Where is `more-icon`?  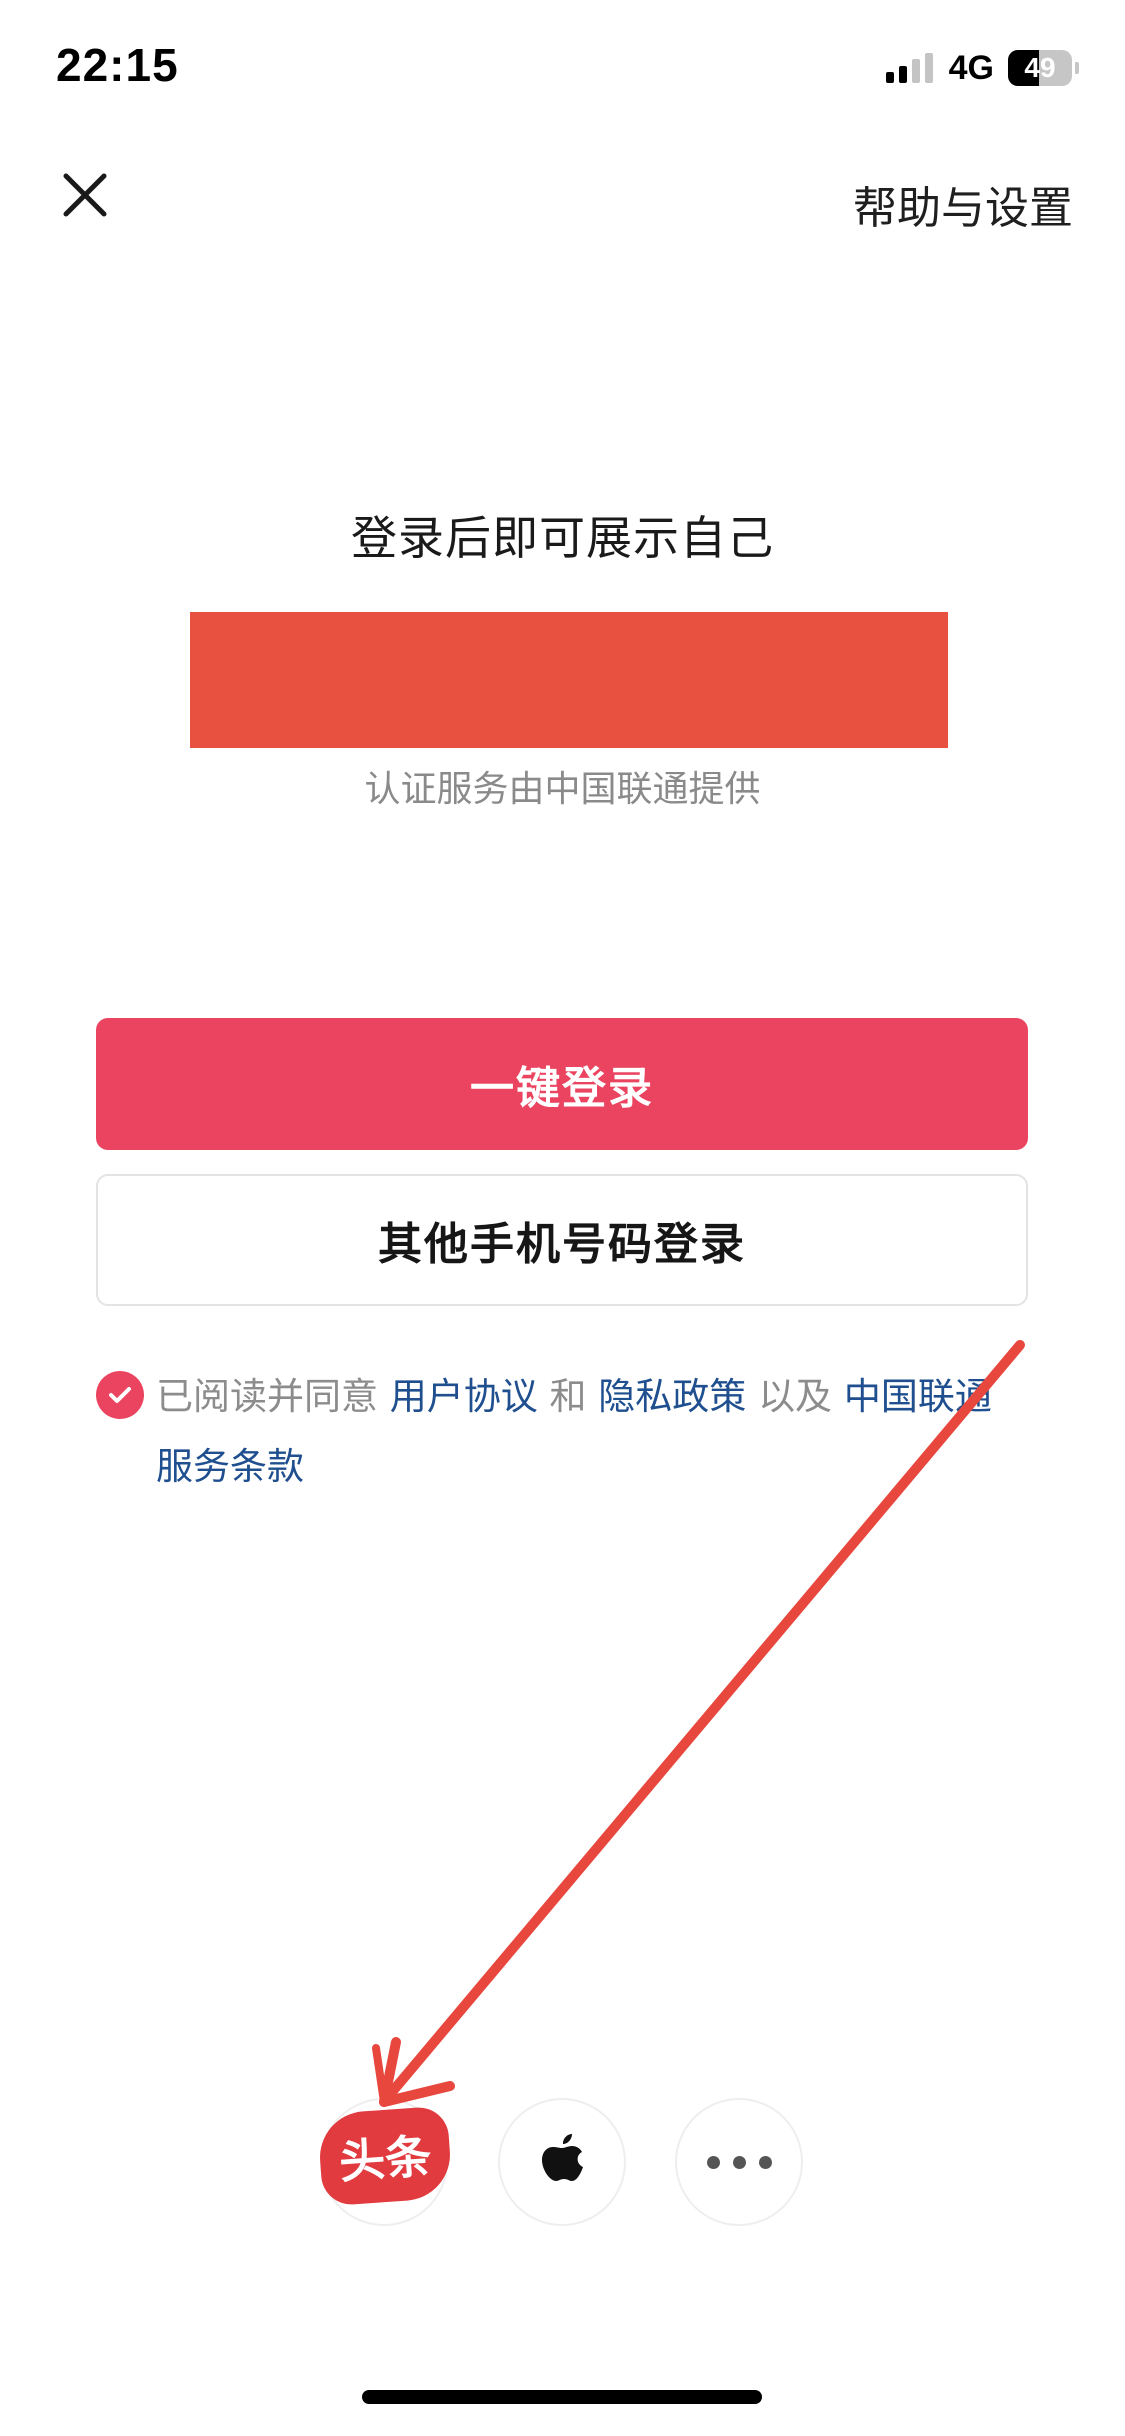
more-icon is located at coordinates (739, 2162).